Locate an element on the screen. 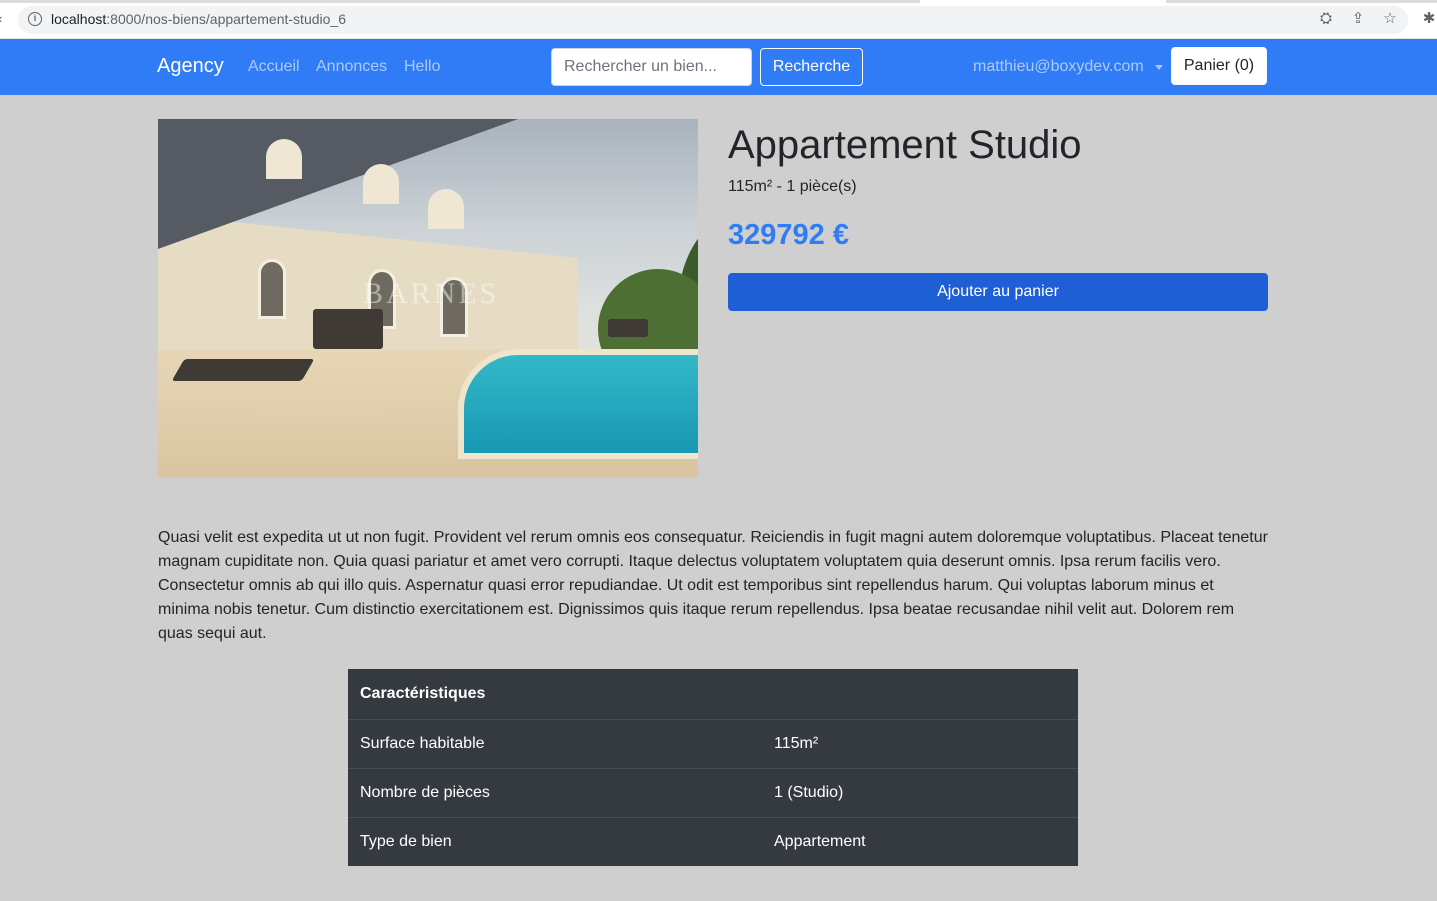 The width and height of the screenshot is (1437, 901). search-button: Recherche is located at coordinates (811, 67).